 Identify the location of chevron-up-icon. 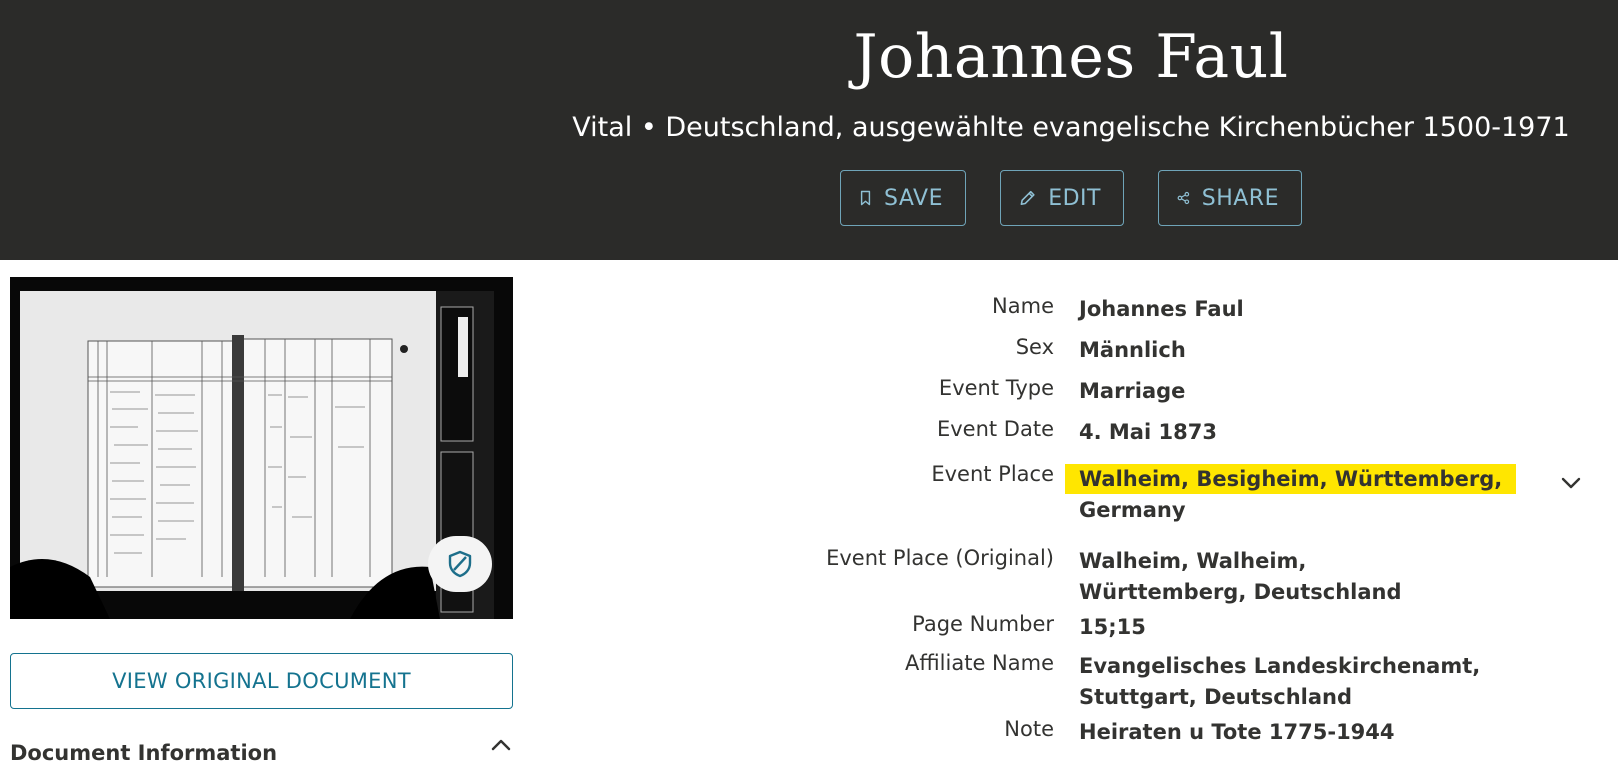
(501, 745).